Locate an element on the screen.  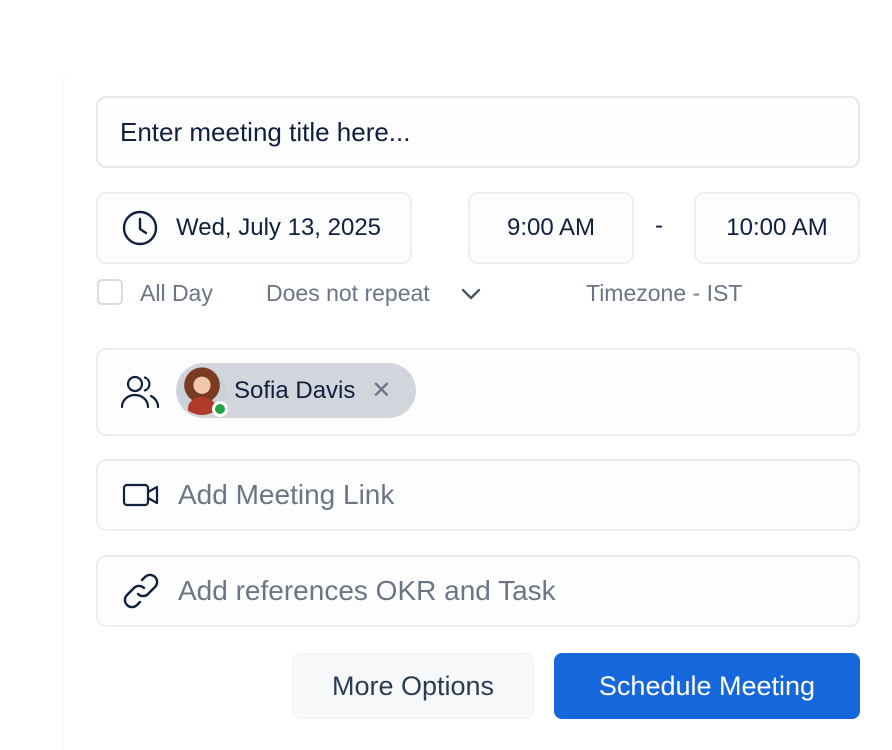
references-field is located at coordinates (478, 591).